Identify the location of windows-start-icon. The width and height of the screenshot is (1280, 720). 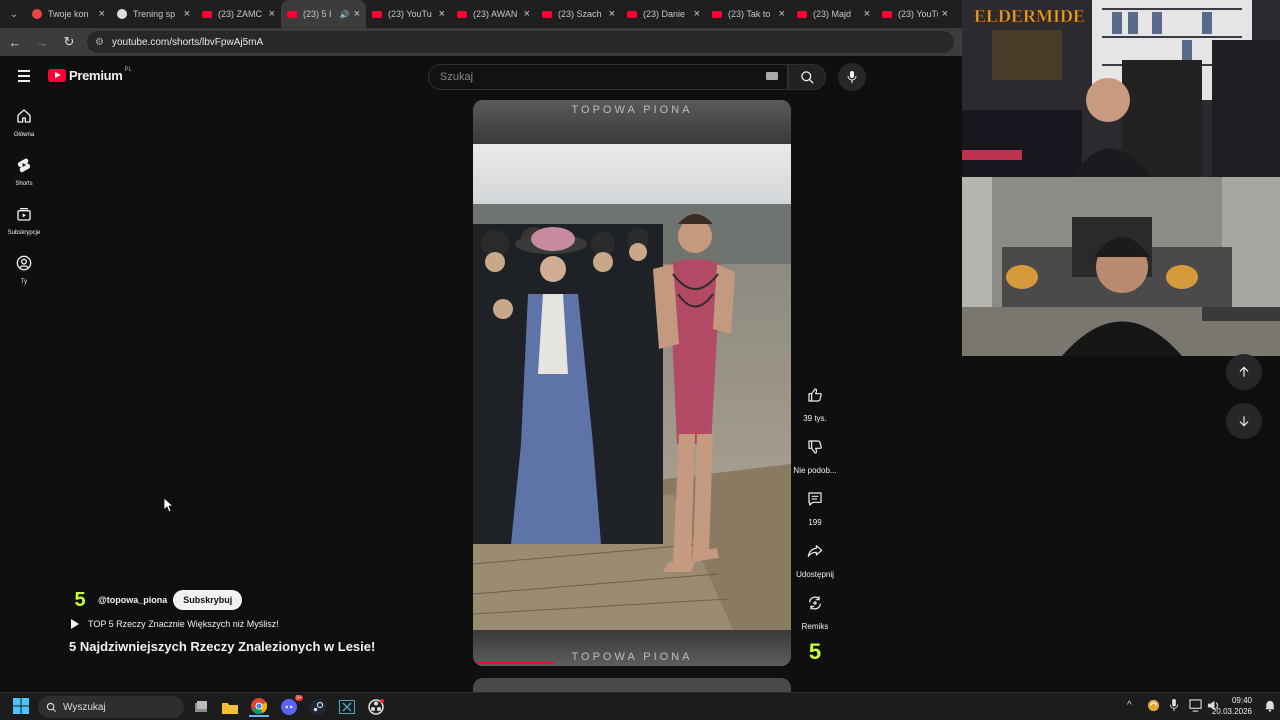
(21, 706).